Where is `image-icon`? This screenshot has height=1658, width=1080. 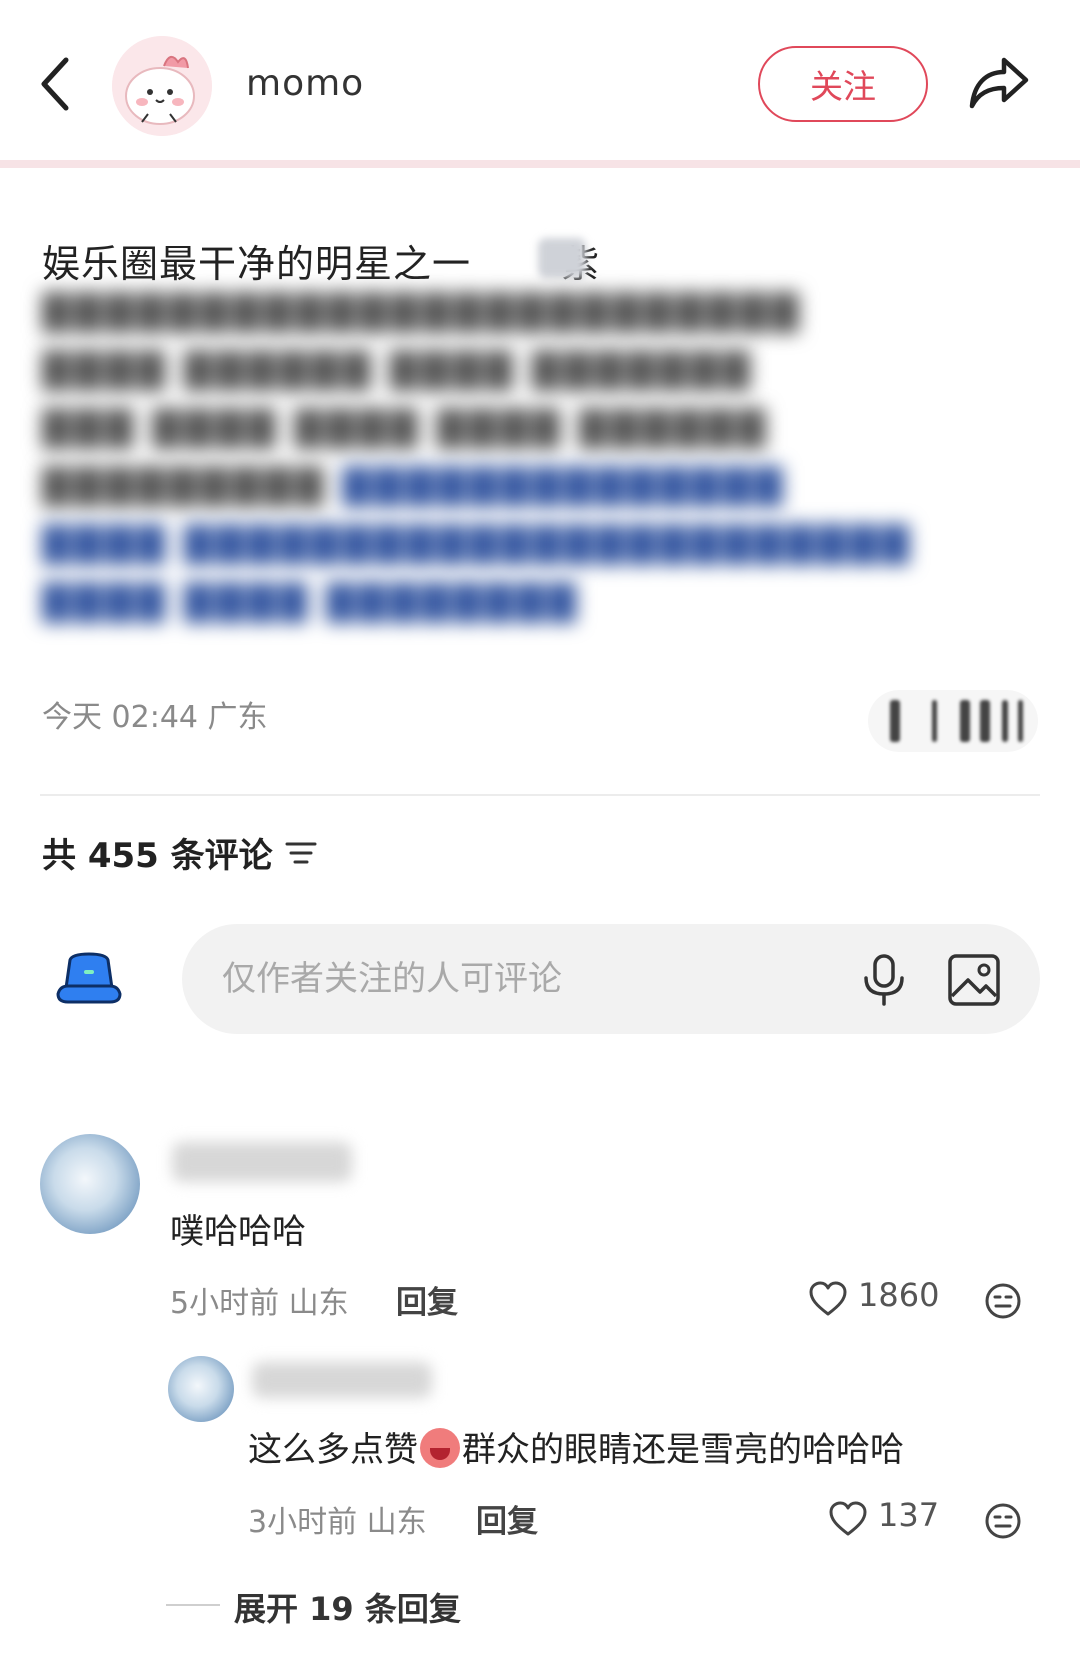
image-icon is located at coordinates (974, 980).